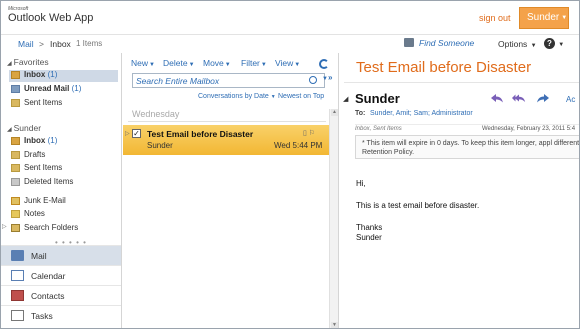 The image size is (580, 329). I want to click on options-menu: Options ▼, so click(517, 44).